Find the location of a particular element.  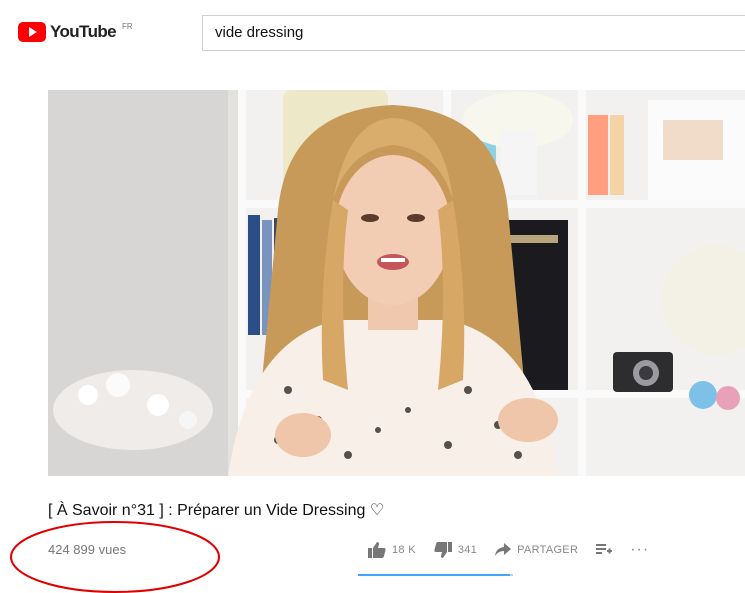

search-box is located at coordinates (473, 33).